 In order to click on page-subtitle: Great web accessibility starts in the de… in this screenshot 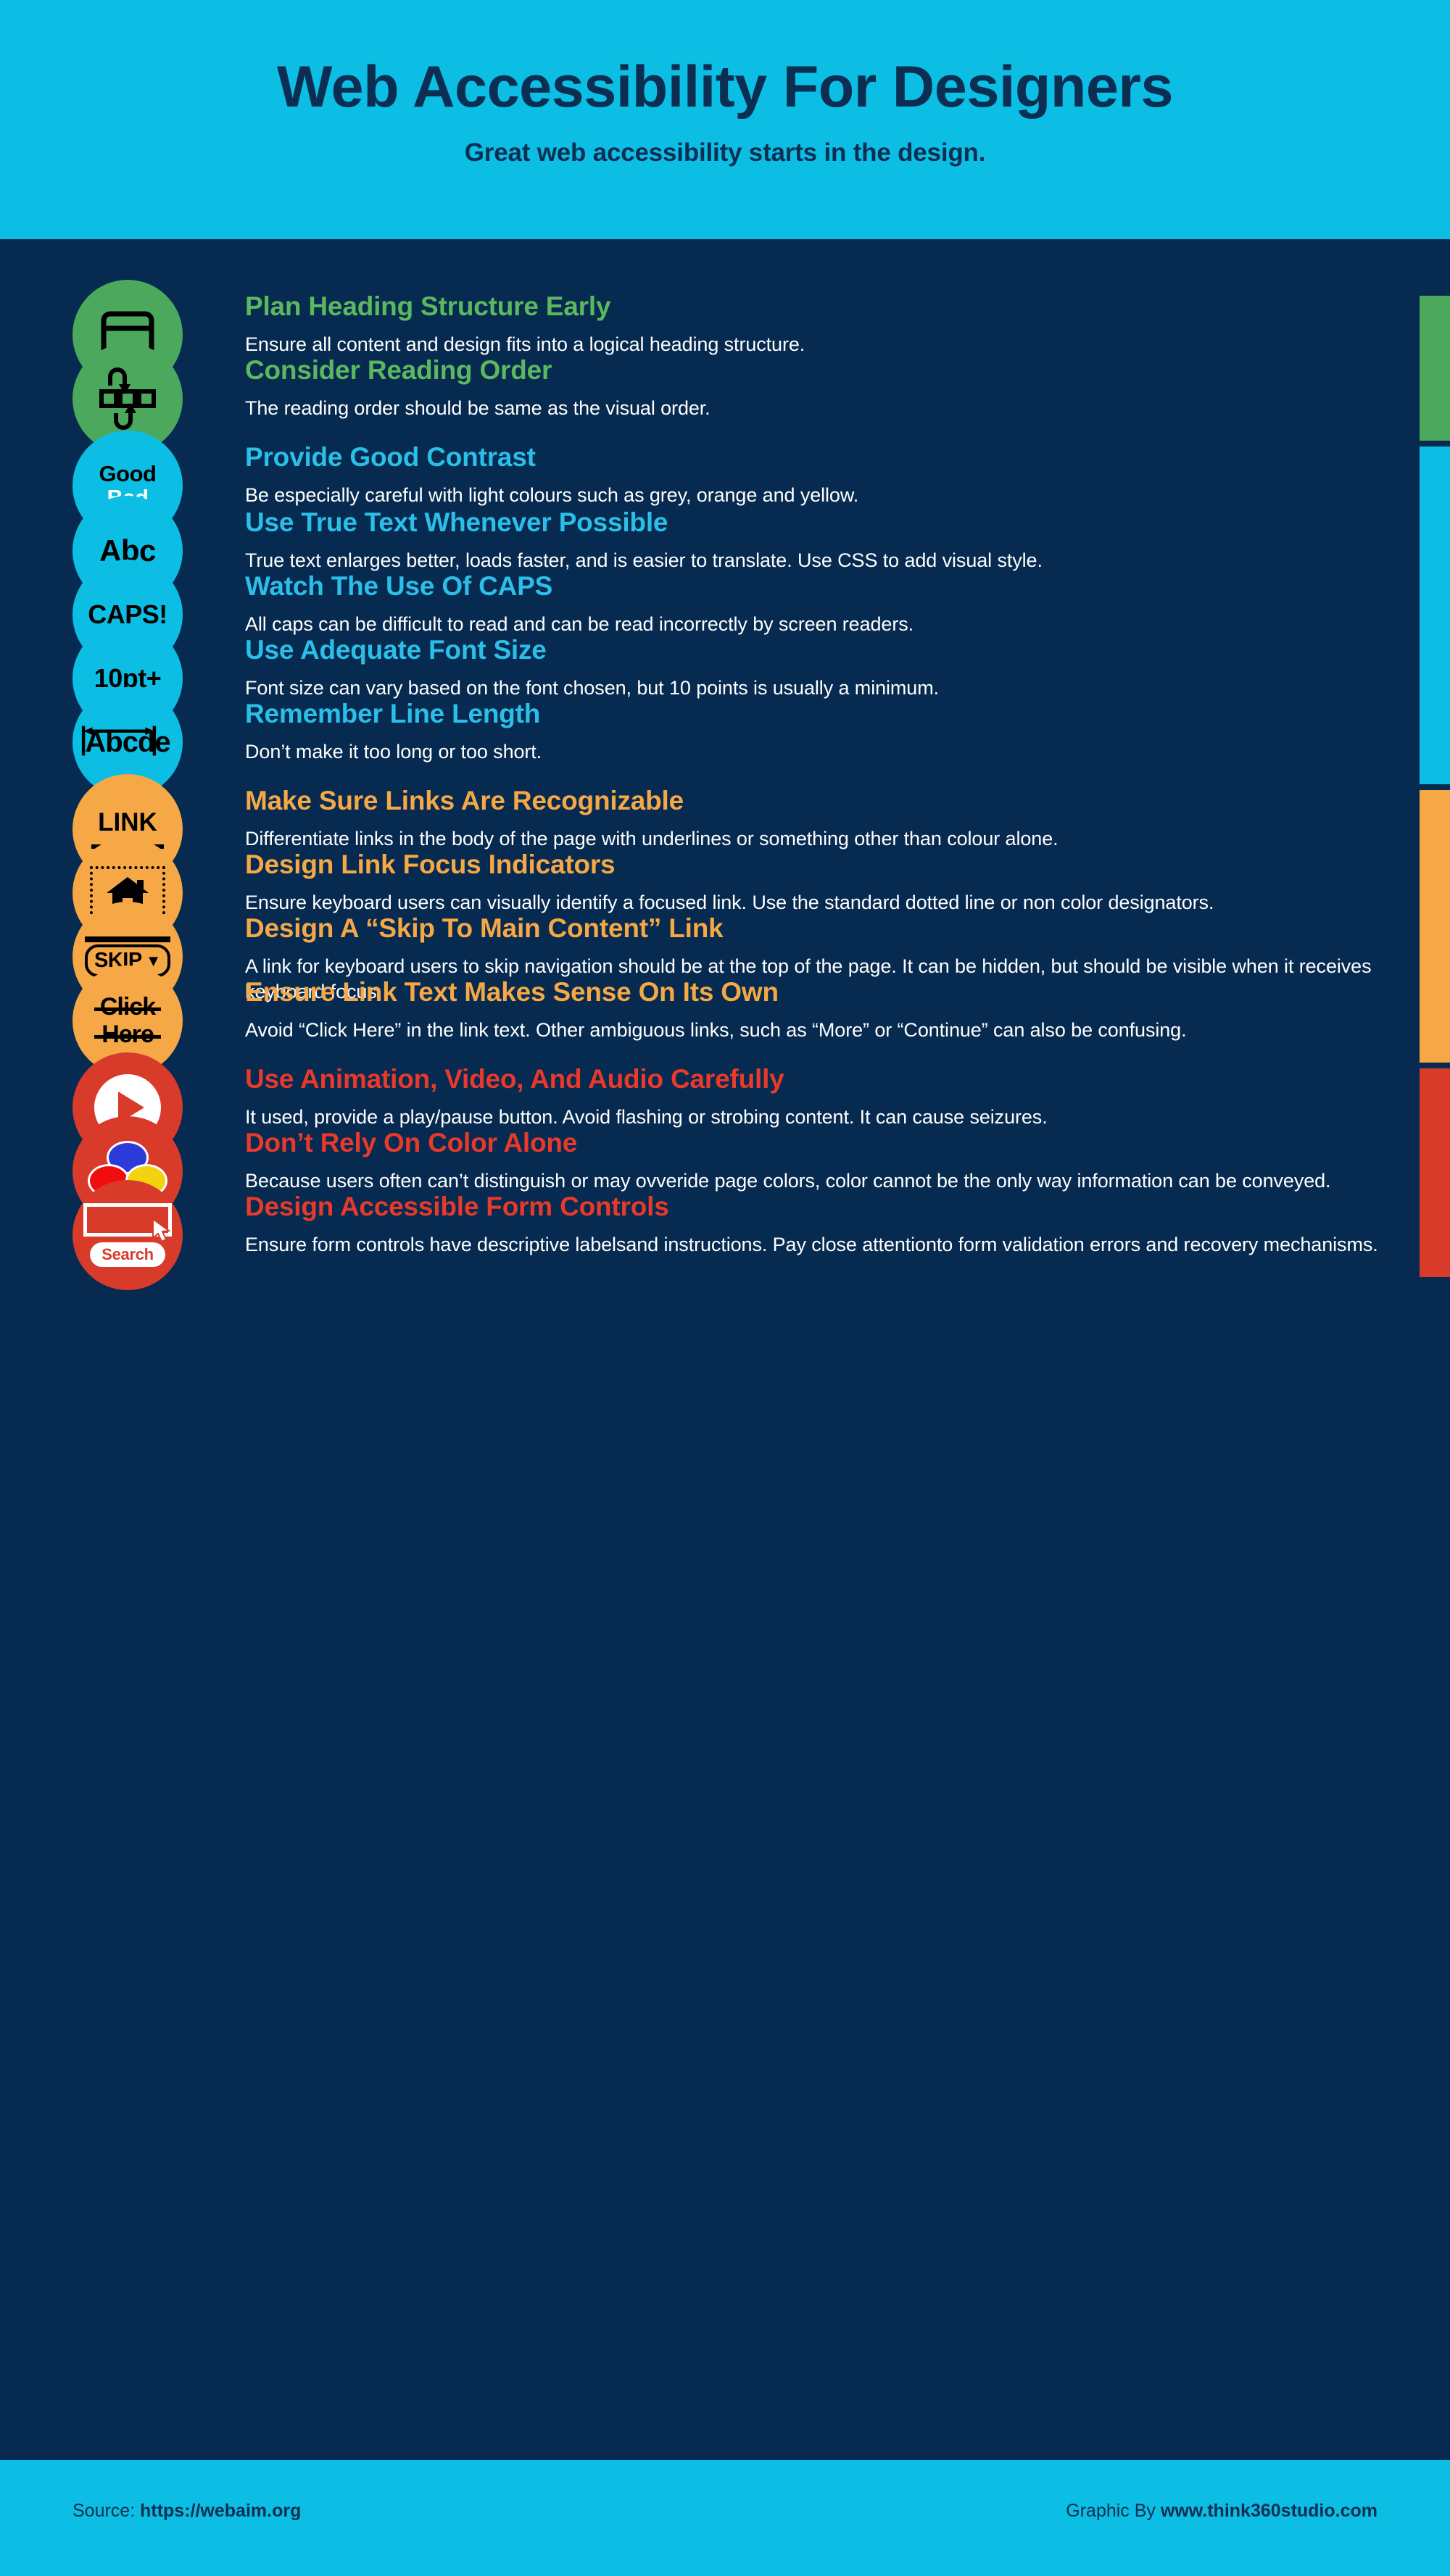, I will do `click(725, 152)`.